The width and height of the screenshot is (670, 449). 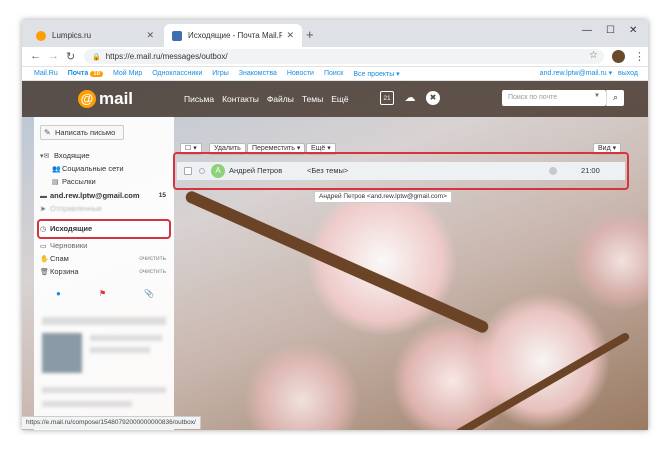 What do you see at coordinates (280, 99) in the screenshot?
I see `nav-files: Файлы` at bounding box center [280, 99].